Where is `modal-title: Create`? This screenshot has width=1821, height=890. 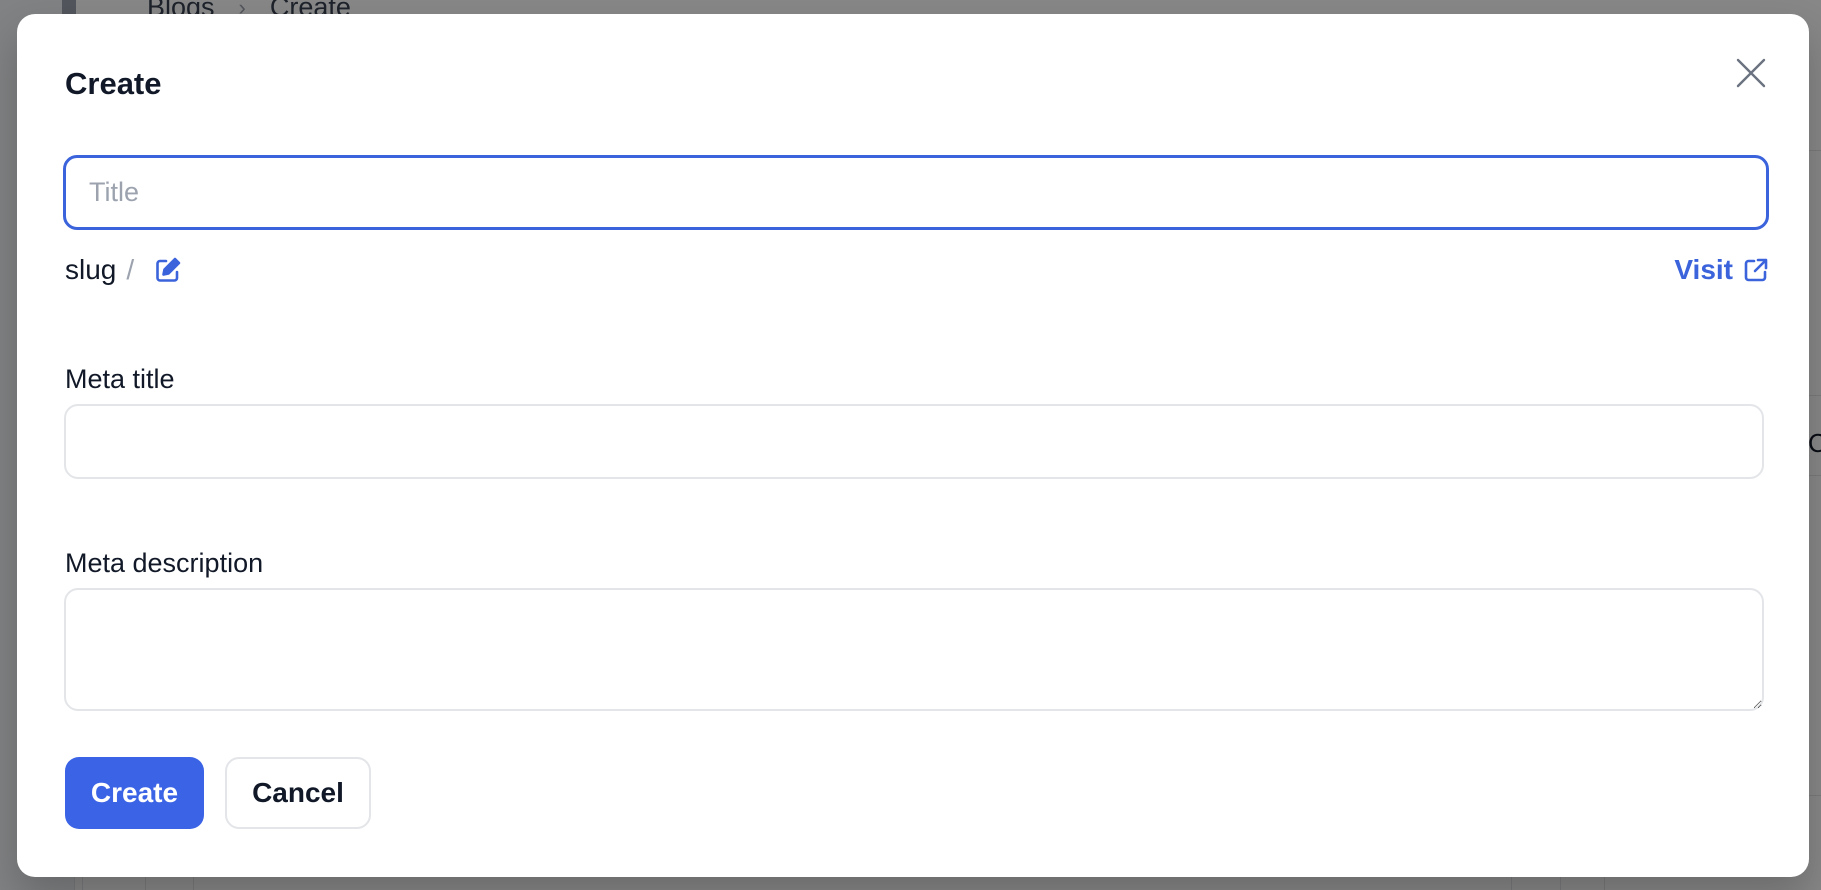 modal-title: Create is located at coordinates (113, 83).